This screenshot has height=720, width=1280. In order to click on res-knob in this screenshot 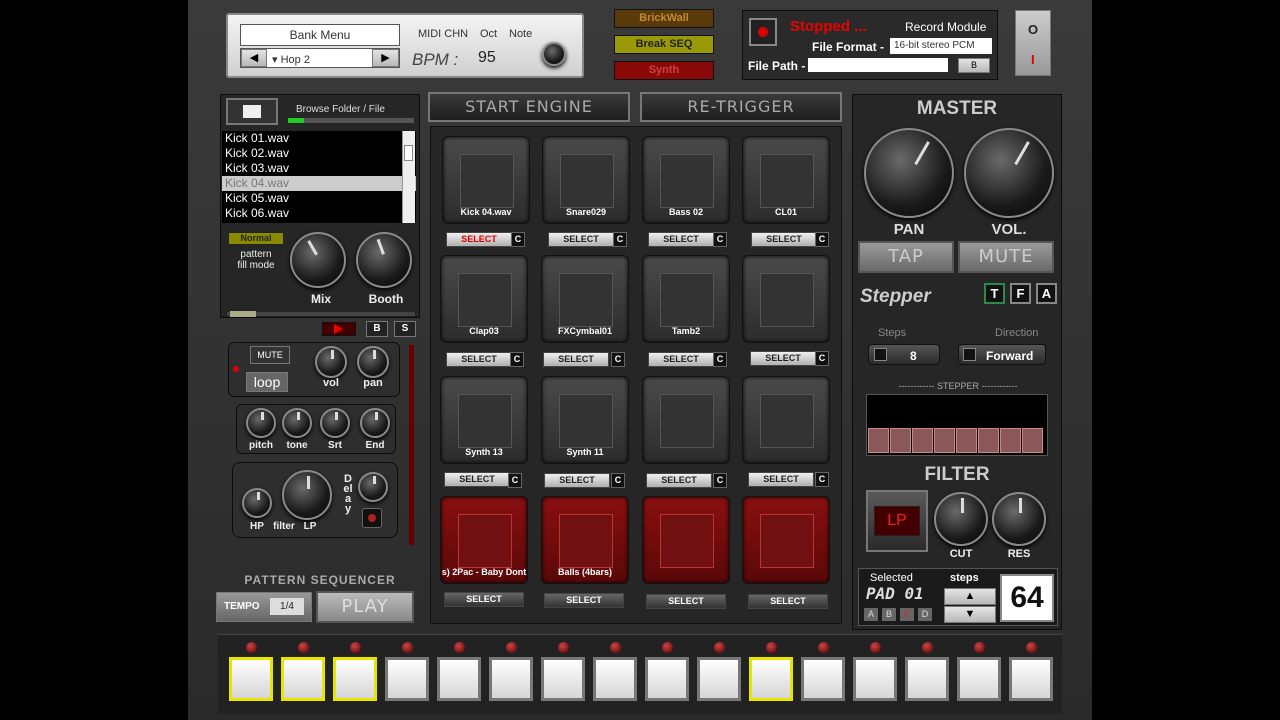, I will do `click(1019, 519)`.